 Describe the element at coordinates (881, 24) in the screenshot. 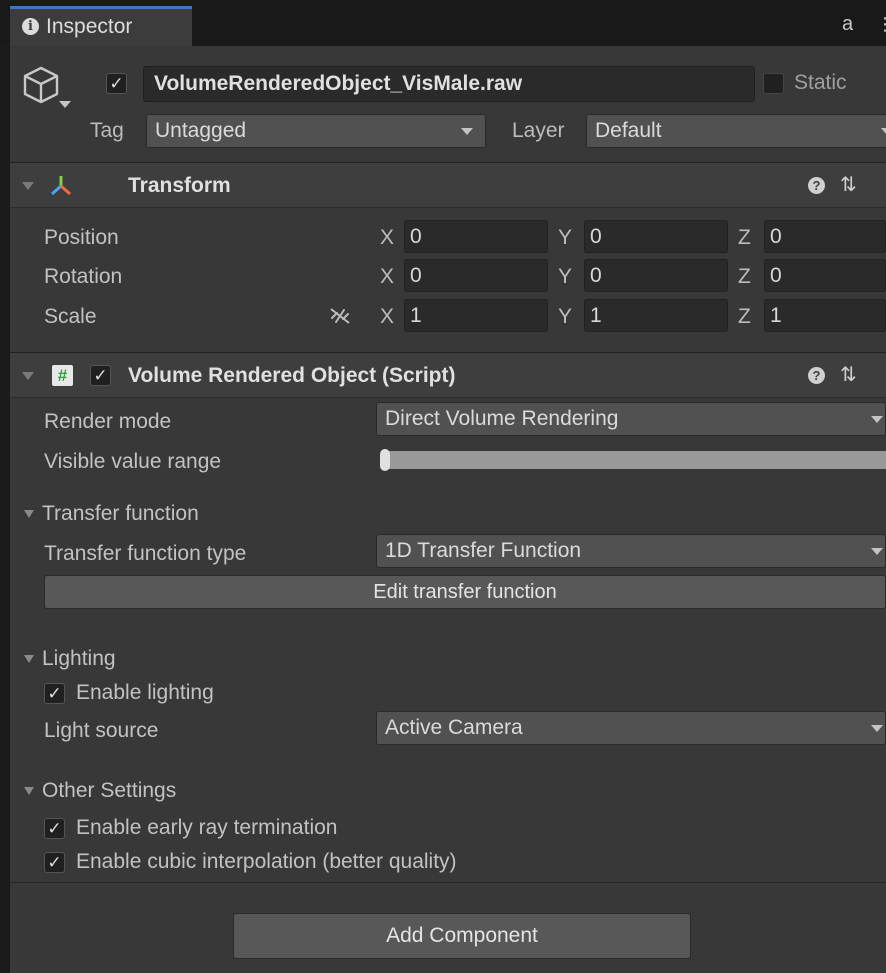

I see `more-icon: ⋮` at that location.